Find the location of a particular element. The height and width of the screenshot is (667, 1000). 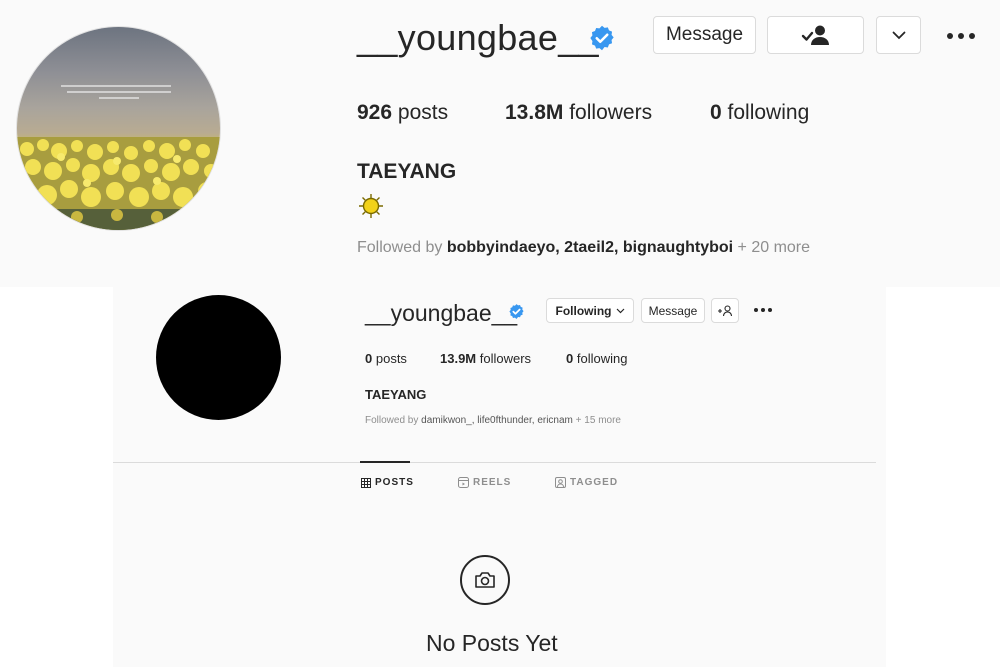

tab-posts: POSTS is located at coordinates (387, 482).